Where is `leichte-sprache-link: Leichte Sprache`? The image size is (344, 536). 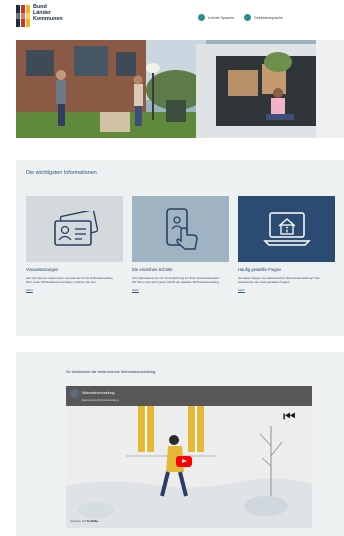
leichte-sprache-link: Leichte Sprache is located at coordinates (216, 17).